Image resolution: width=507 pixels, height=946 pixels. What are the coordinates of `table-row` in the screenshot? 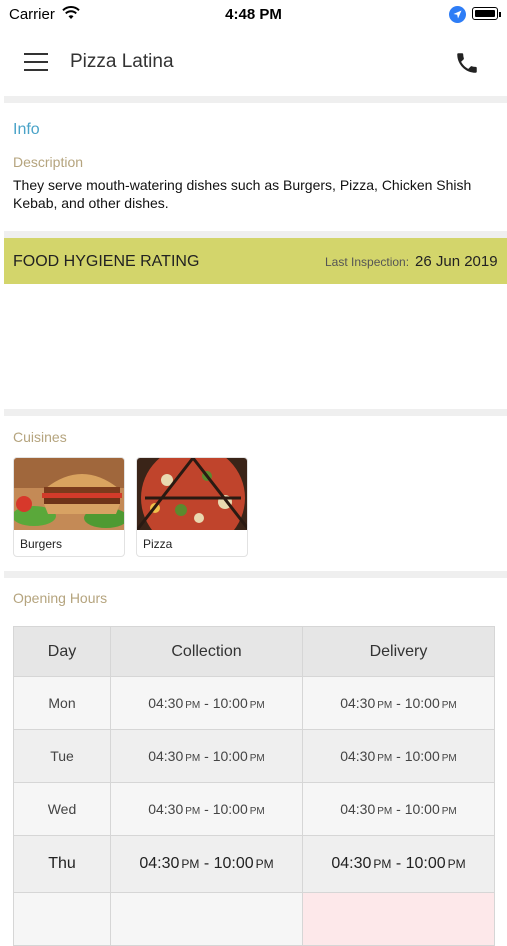 It's located at (254, 919).